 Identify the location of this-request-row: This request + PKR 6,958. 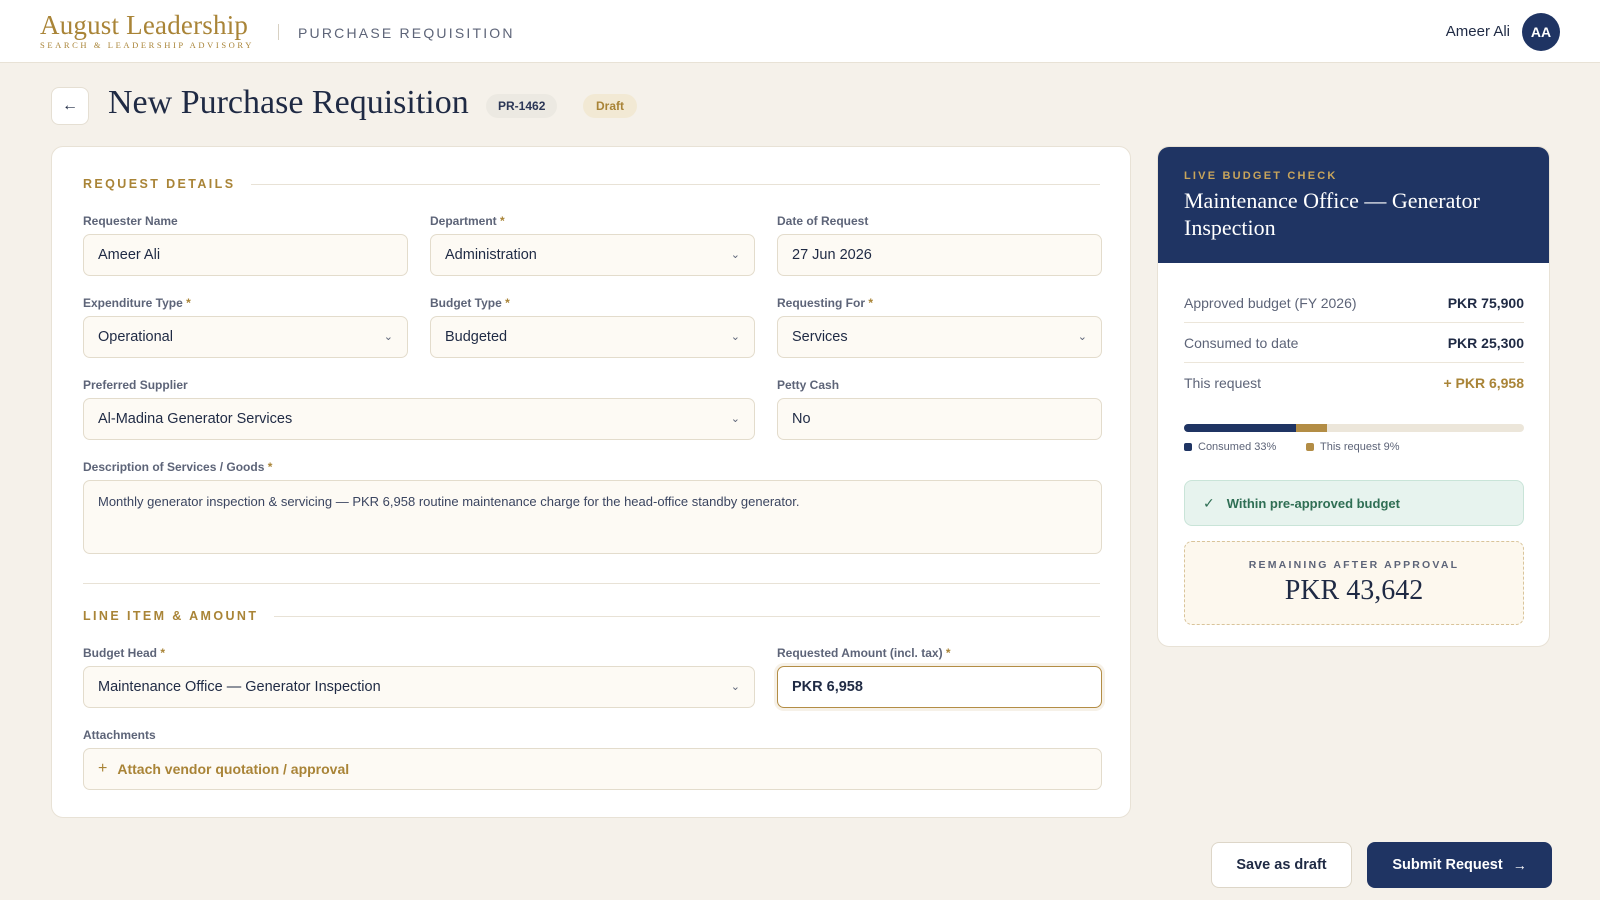
(1354, 383).